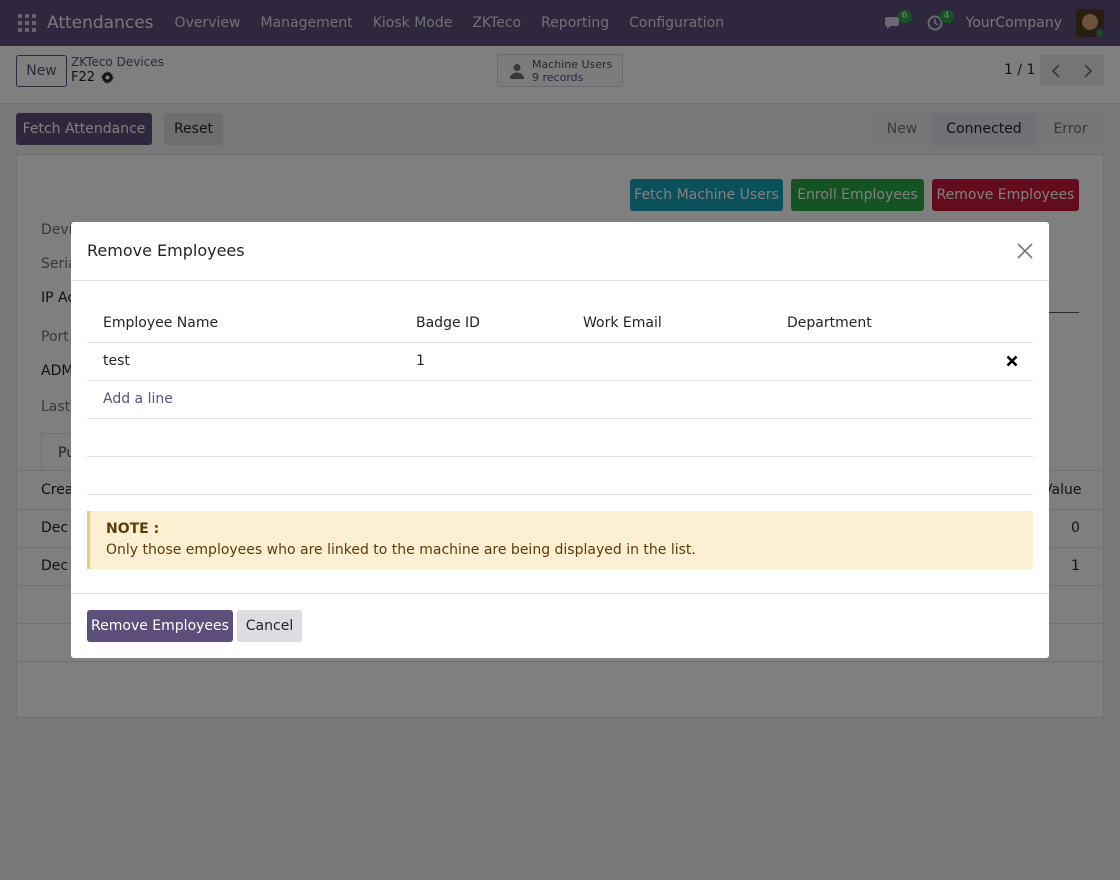 The width and height of the screenshot is (1120, 880). Describe the element at coordinates (829, 323) in the screenshot. I see `column-department: Department` at that location.